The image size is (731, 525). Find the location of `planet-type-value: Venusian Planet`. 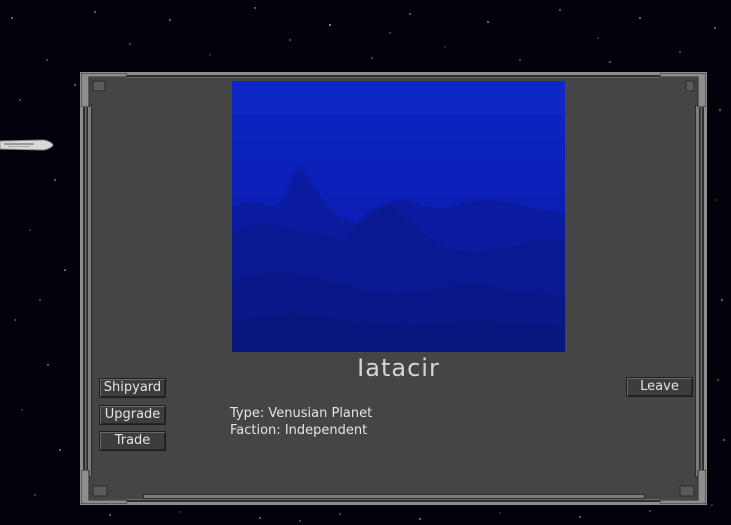

planet-type-value: Venusian Planet is located at coordinates (320, 413).